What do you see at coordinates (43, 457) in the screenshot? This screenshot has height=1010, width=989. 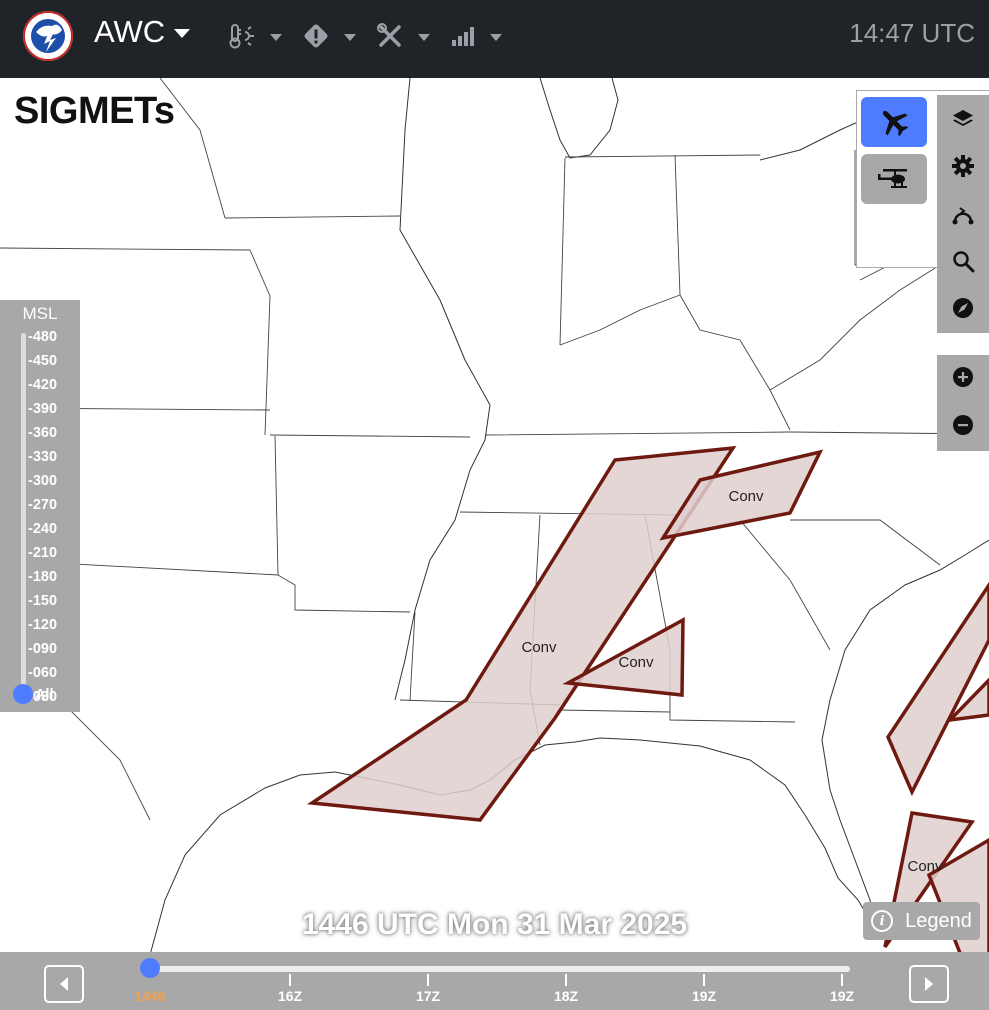 I see `altitude-level-label: -330` at bounding box center [43, 457].